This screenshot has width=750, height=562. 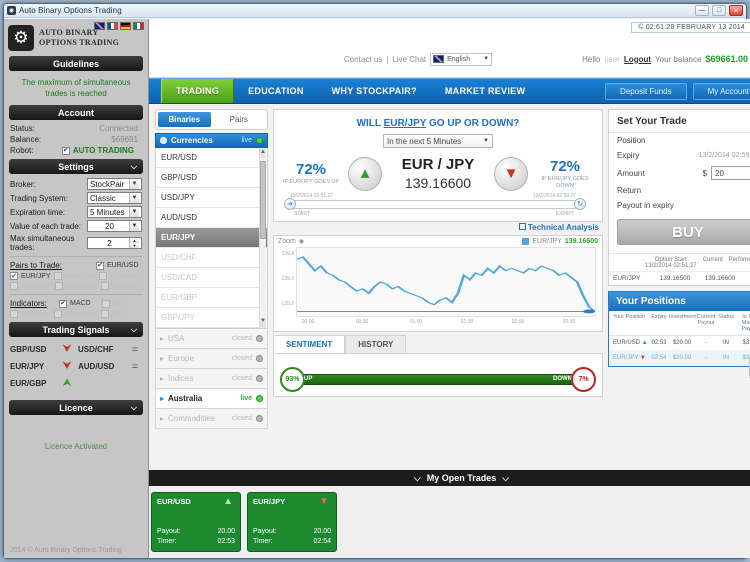 What do you see at coordinates (290, 204) in the screenshot?
I see `timeline-start-handle: ➔` at bounding box center [290, 204].